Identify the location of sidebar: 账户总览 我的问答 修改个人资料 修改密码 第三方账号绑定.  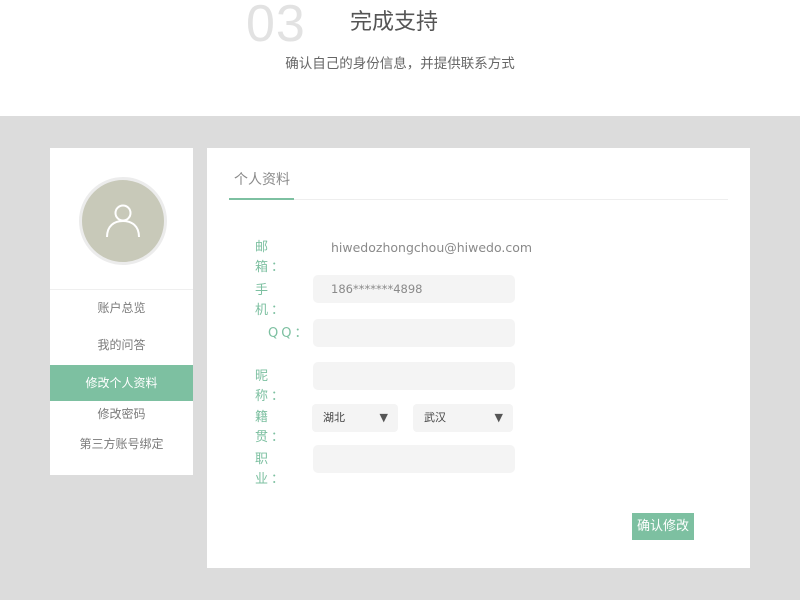
(121, 311).